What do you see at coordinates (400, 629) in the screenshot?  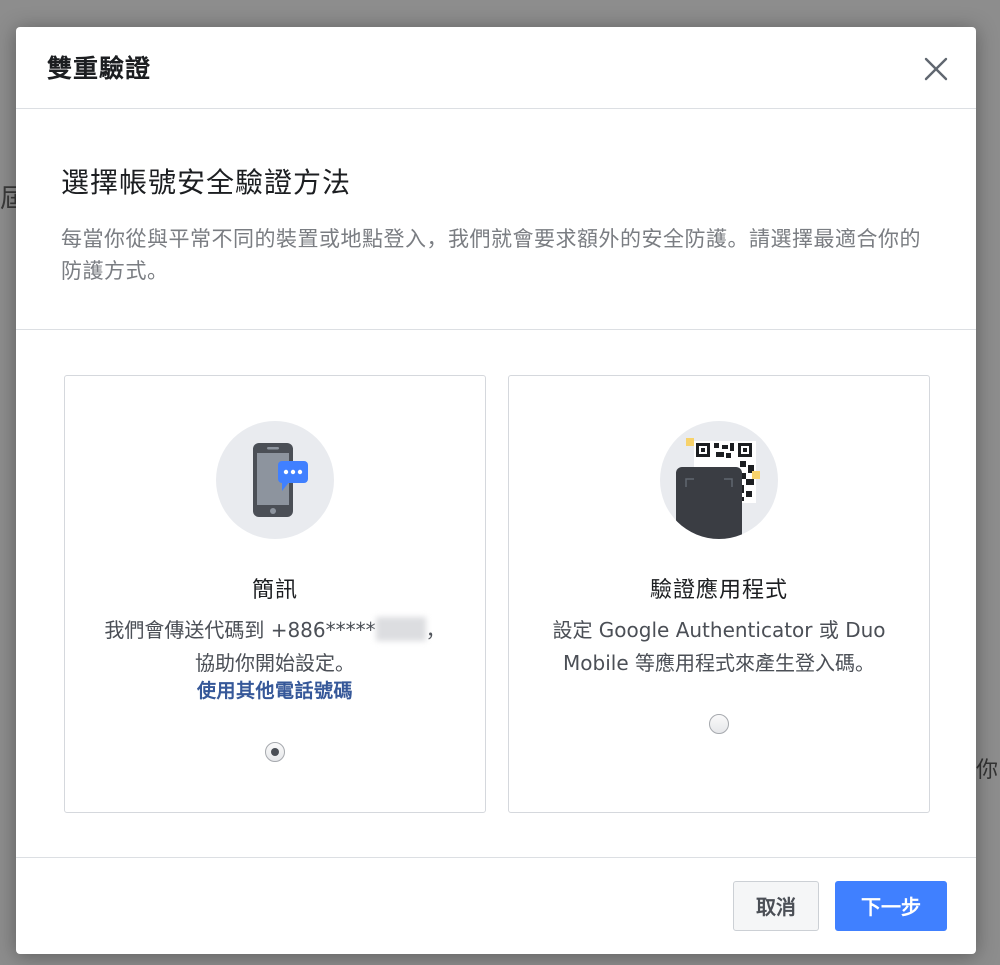 I see `blurred-phone-digits` at bounding box center [400, 629].